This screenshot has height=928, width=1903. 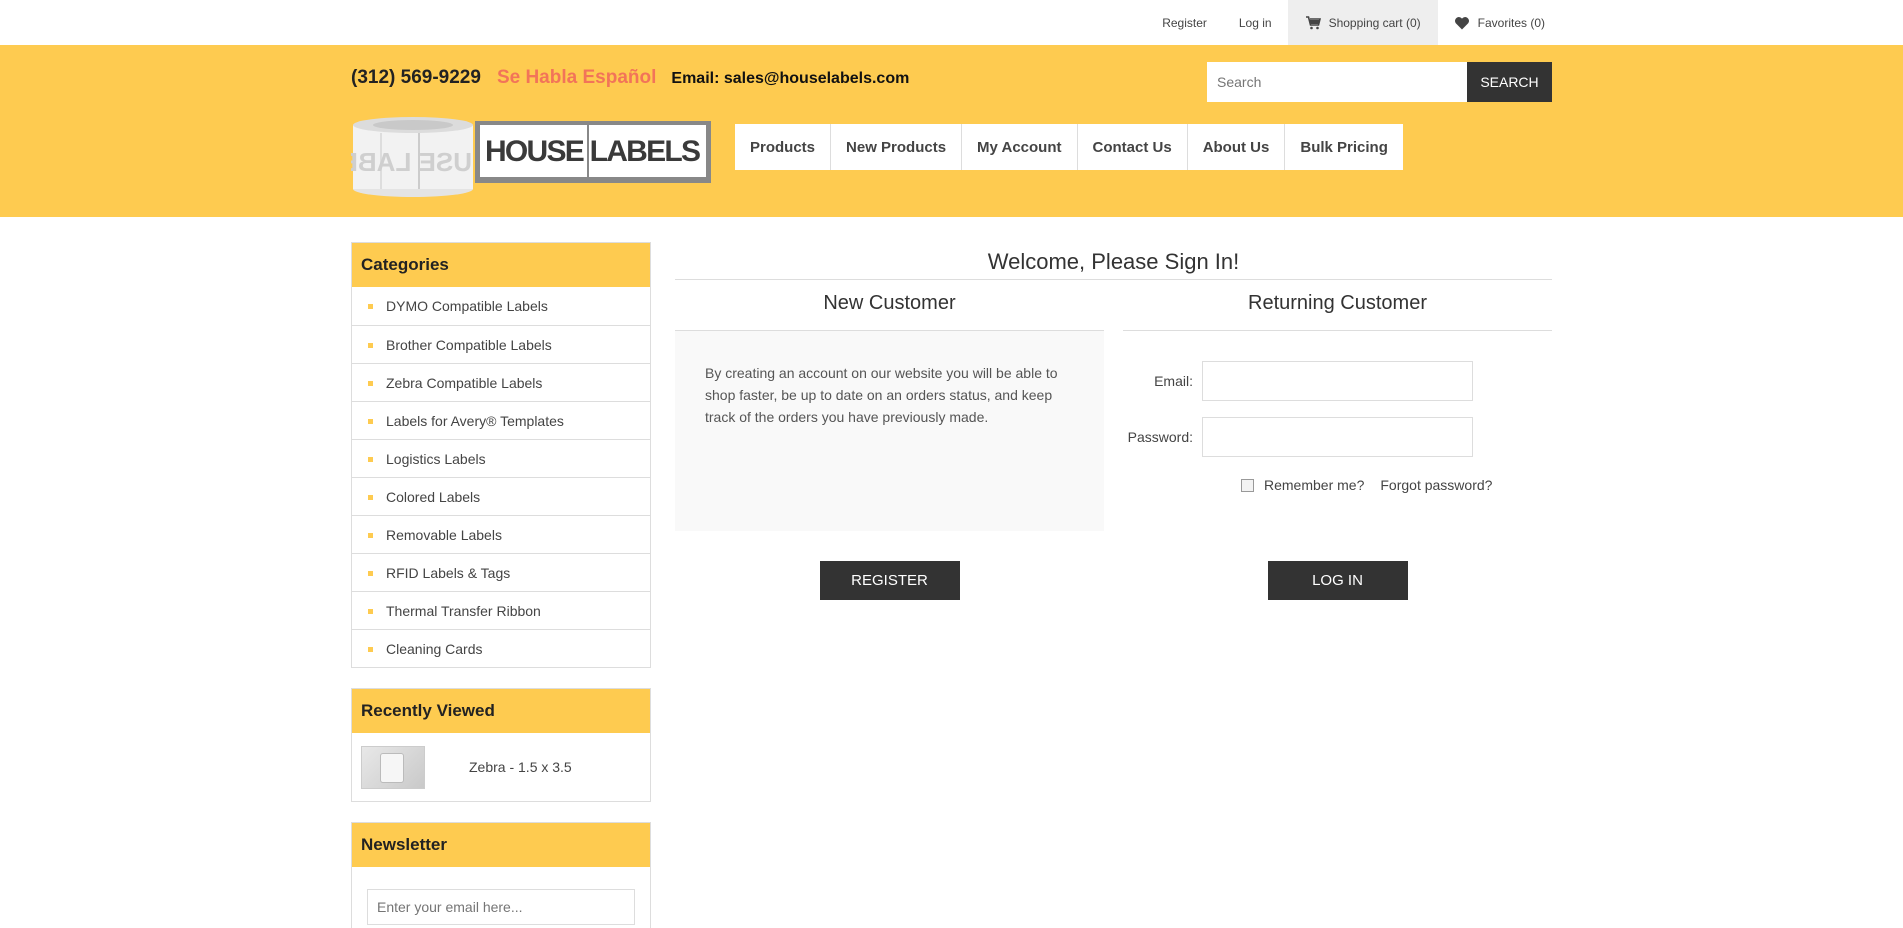 What do you see at coordinates (501, 382) in the screenshot?
I see `category-item: Zebra Compatible Labels` at bounding box center [501, 382].